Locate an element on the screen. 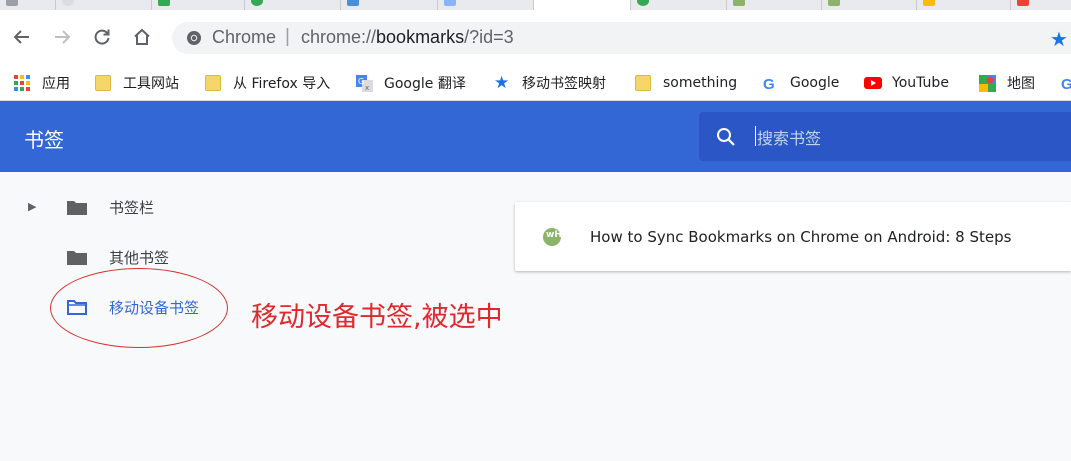 The width and height of the screenshot is (1071, 461). youtube-icon is located at coordinates (873, 83).